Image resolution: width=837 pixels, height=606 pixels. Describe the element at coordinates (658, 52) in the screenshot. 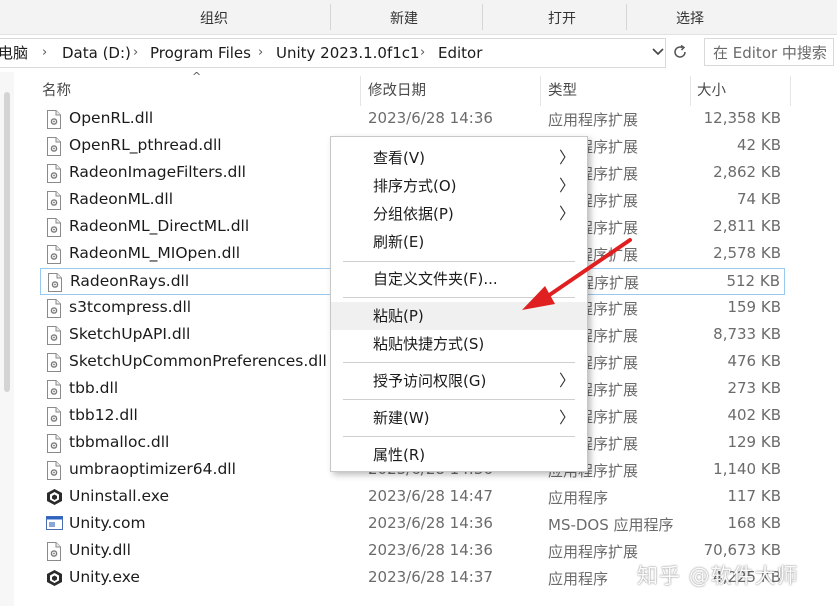

I see `chevron-down-icon` at that location.